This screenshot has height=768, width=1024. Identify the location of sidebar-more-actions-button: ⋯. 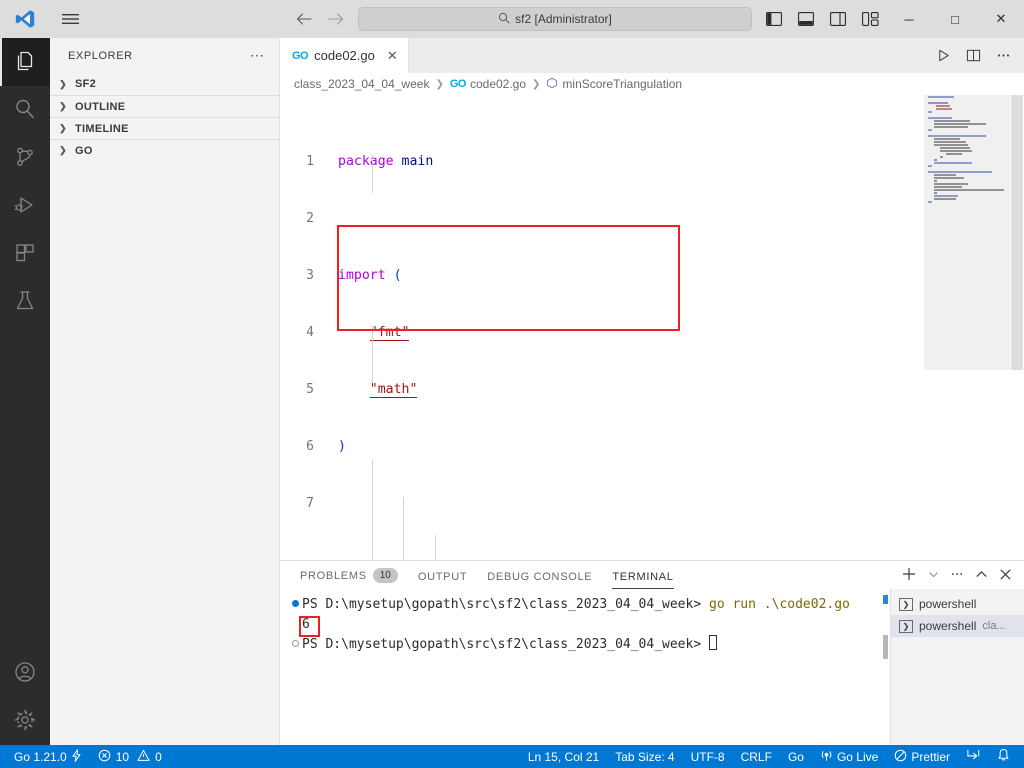
(261, 55).